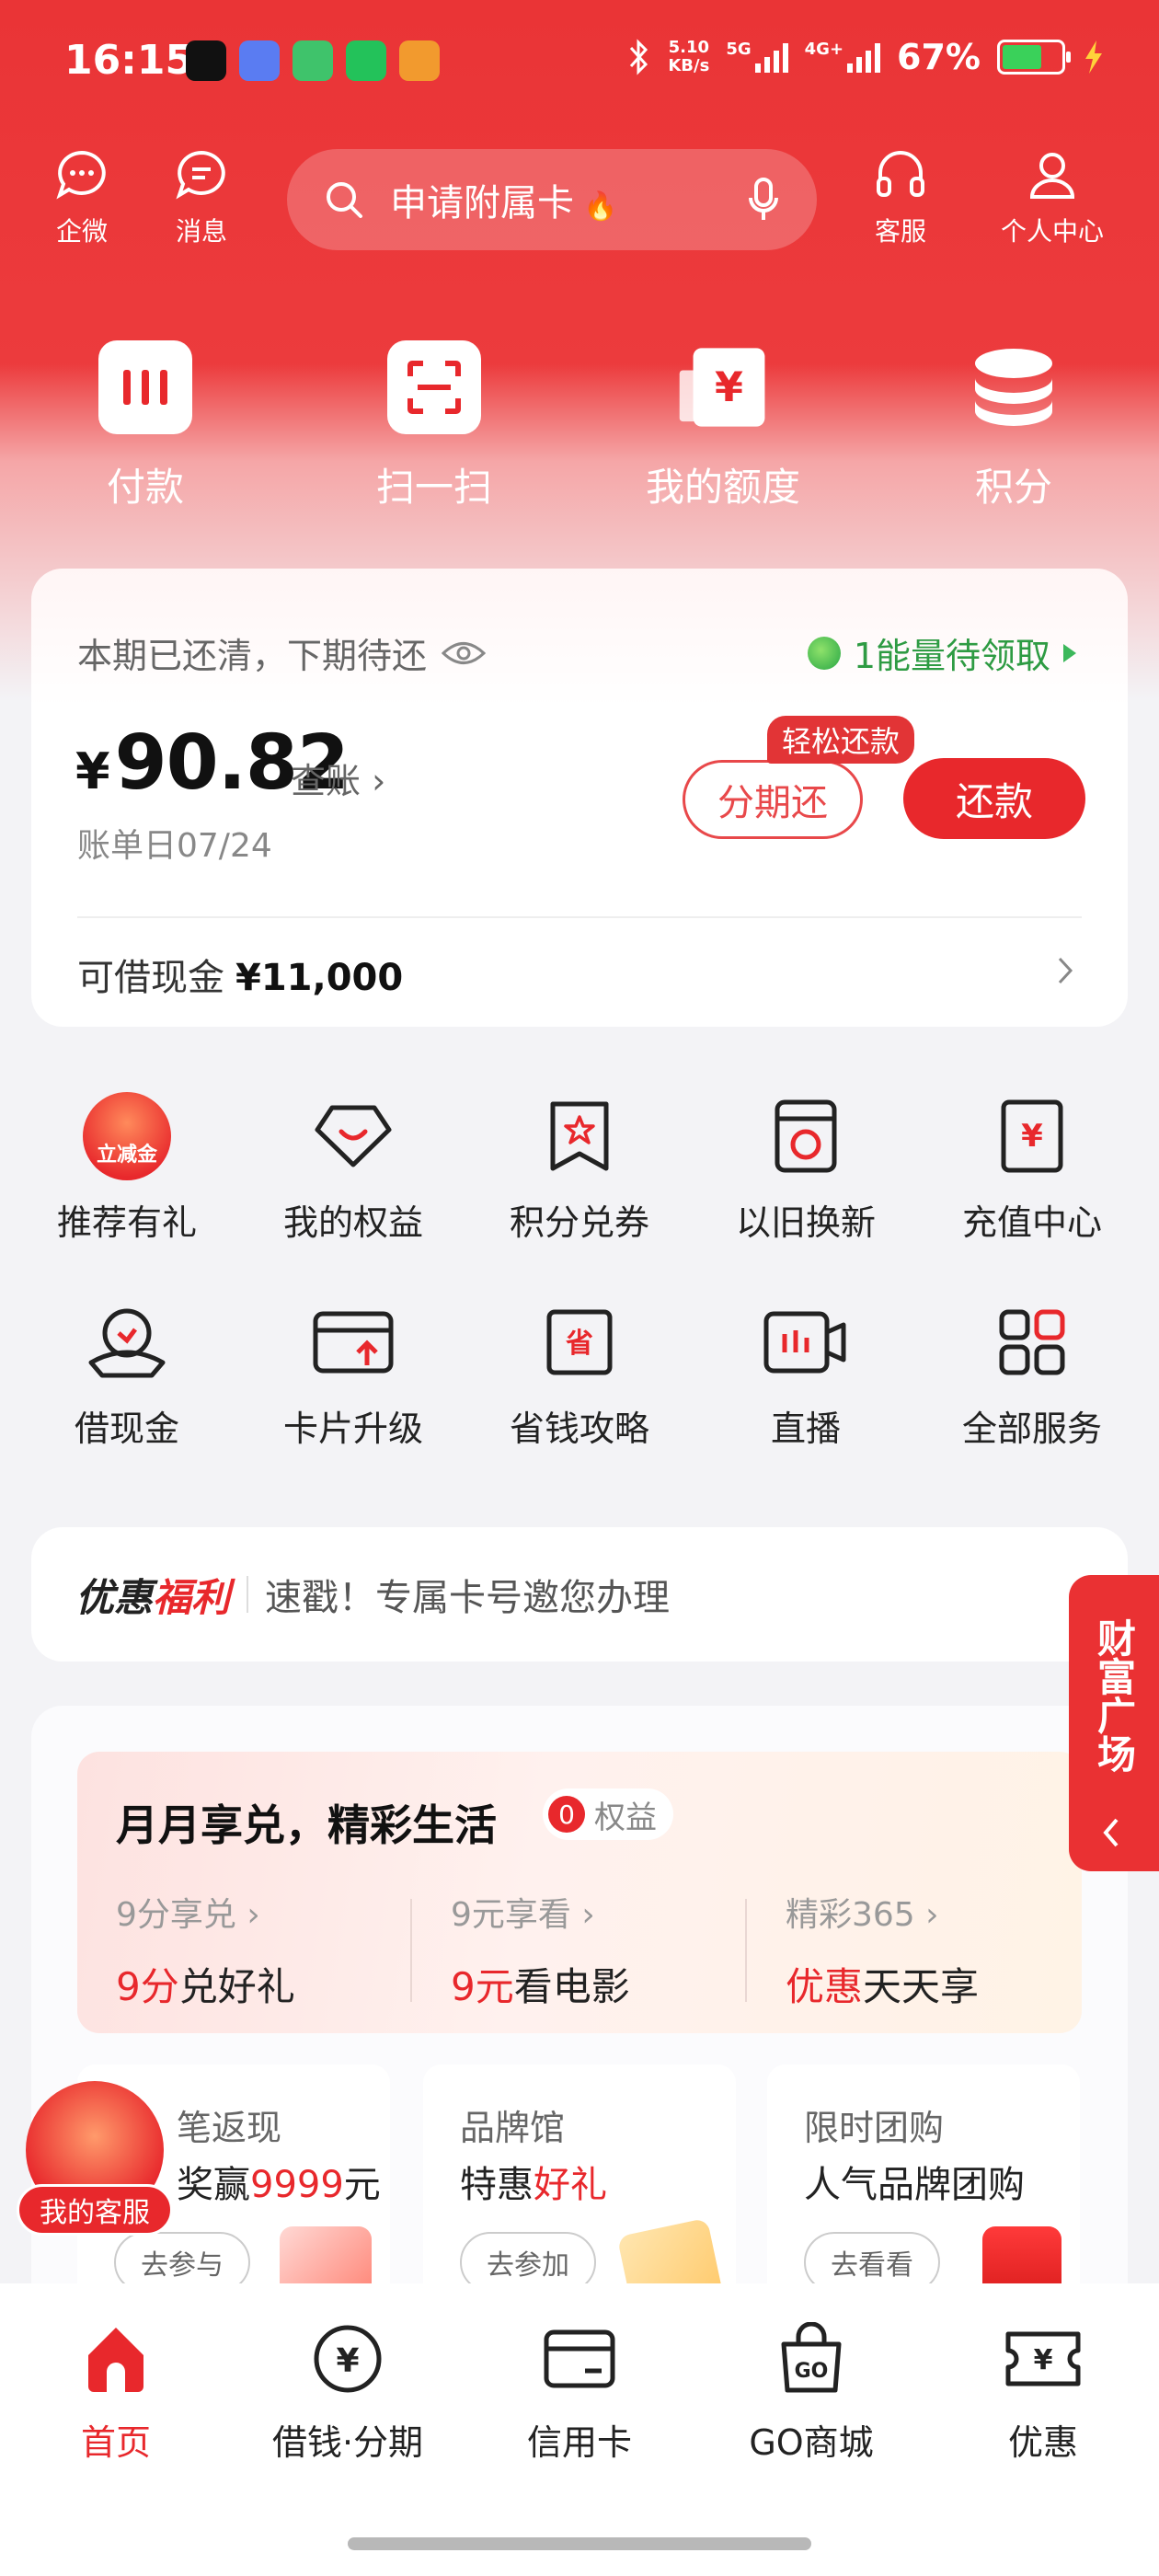 This screenshot has height=2576, width=1159. I want to click on wecom-button: 企微, so click(81, 197).